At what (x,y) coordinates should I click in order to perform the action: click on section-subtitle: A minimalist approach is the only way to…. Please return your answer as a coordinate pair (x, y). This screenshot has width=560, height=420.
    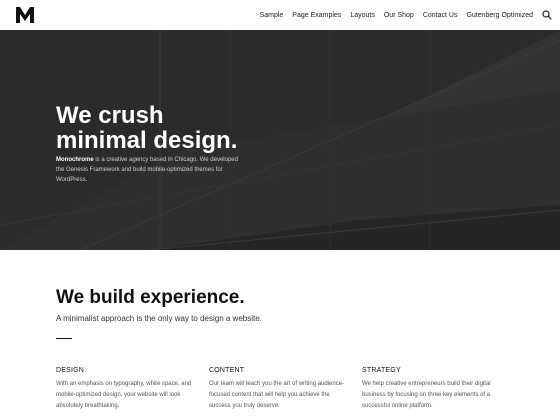
    Looking at the image, I should click on (159, 318).